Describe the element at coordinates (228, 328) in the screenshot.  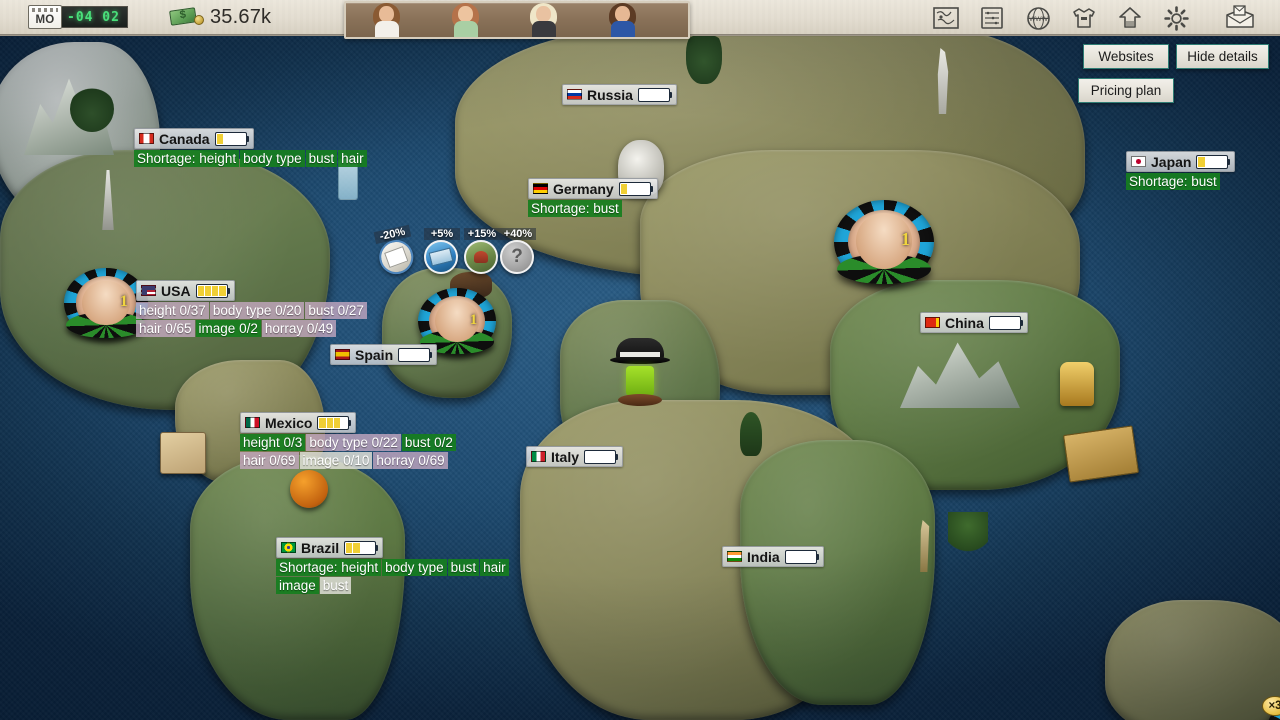
I see `tag: image 0/2` at that location.